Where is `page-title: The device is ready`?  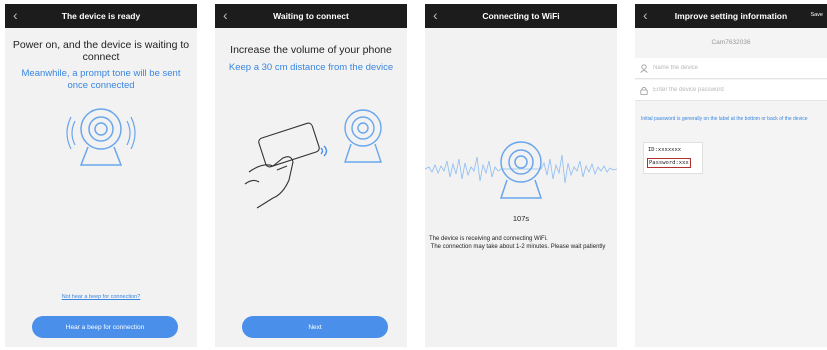
page-title: The device is ready is located at coordinates (101, 16).